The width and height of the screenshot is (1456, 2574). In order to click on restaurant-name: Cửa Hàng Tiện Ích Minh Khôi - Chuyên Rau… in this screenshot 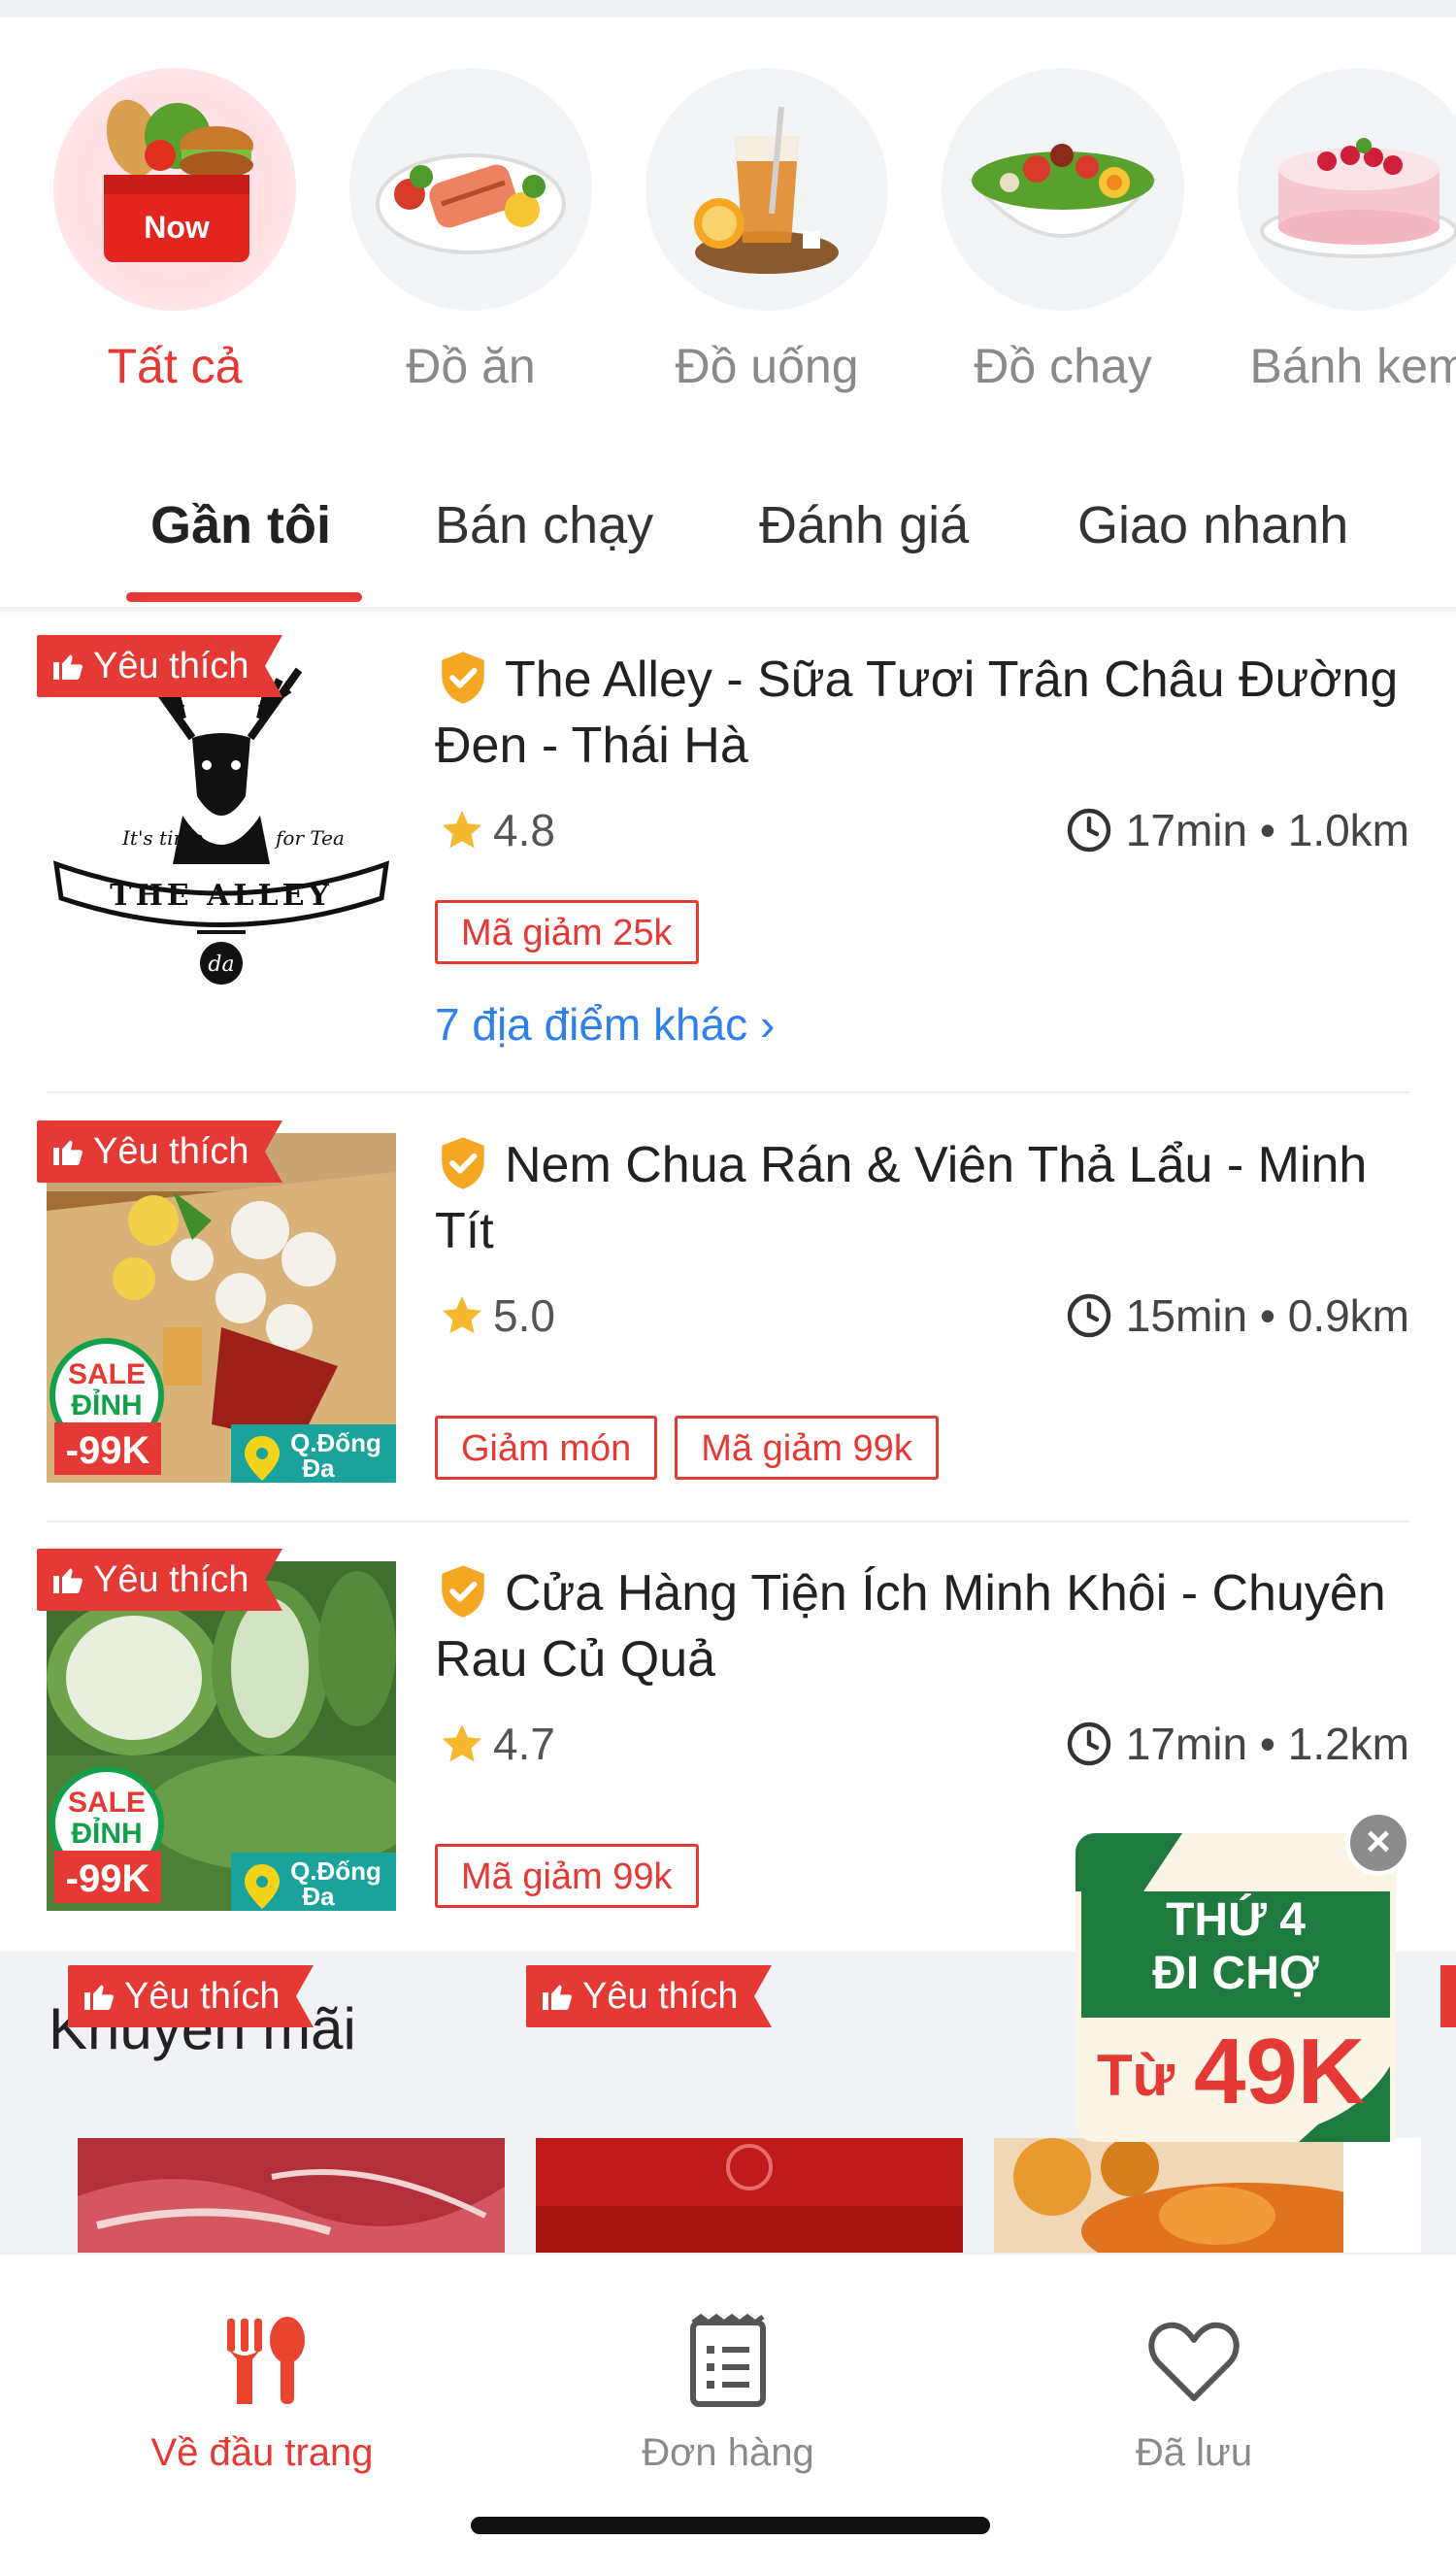, I will do `click(910, 1626)`.